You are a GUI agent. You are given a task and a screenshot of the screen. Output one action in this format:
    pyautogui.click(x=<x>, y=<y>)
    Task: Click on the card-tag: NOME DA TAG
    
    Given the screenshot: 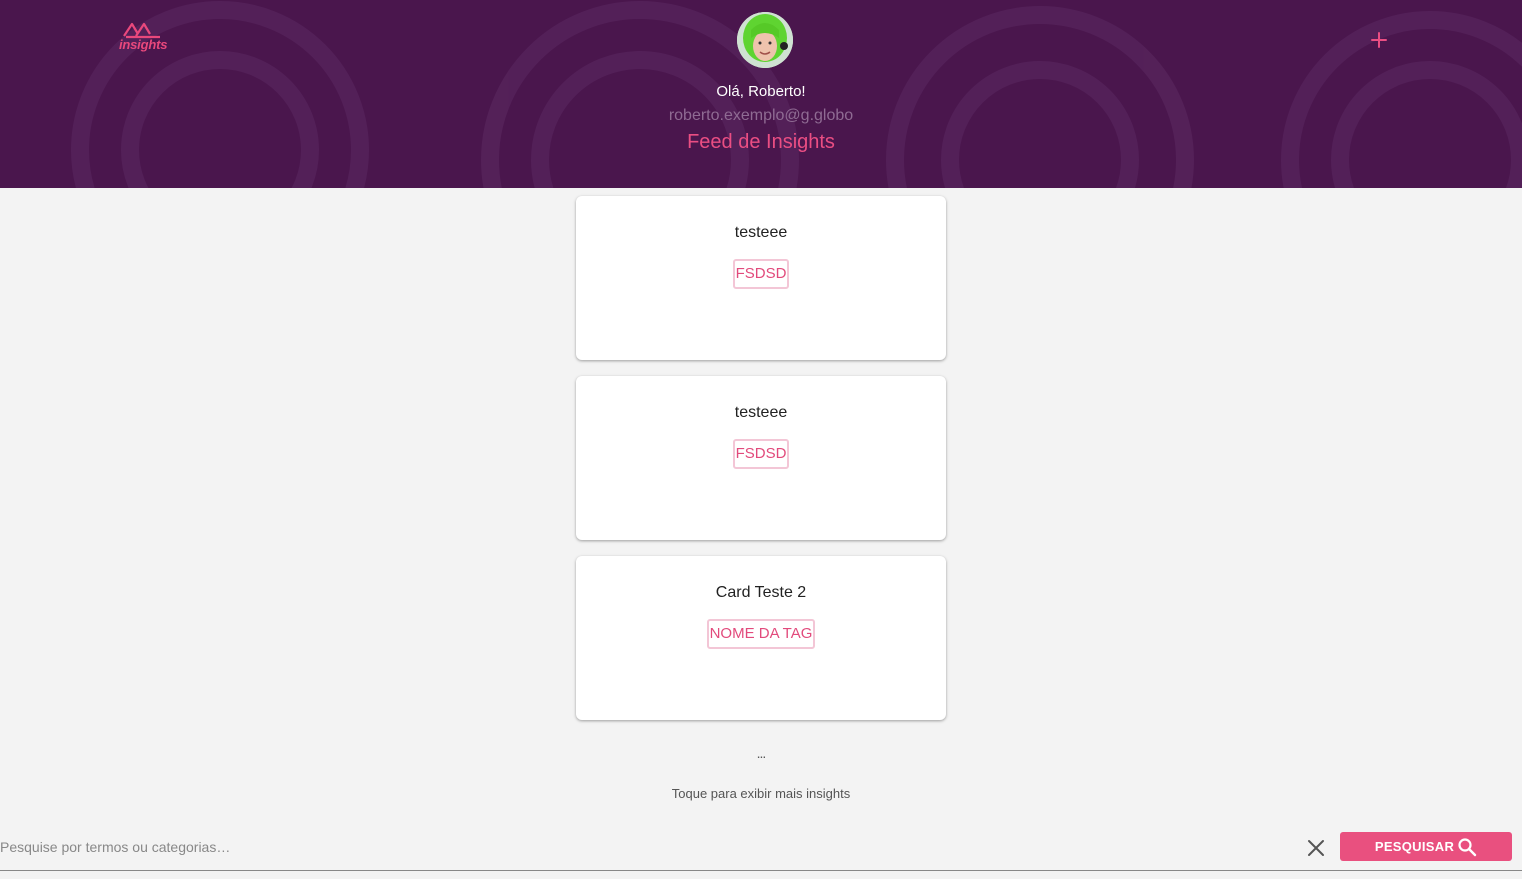 What is the action you would take?
    pyautogui.click(x=761, y=634)
    